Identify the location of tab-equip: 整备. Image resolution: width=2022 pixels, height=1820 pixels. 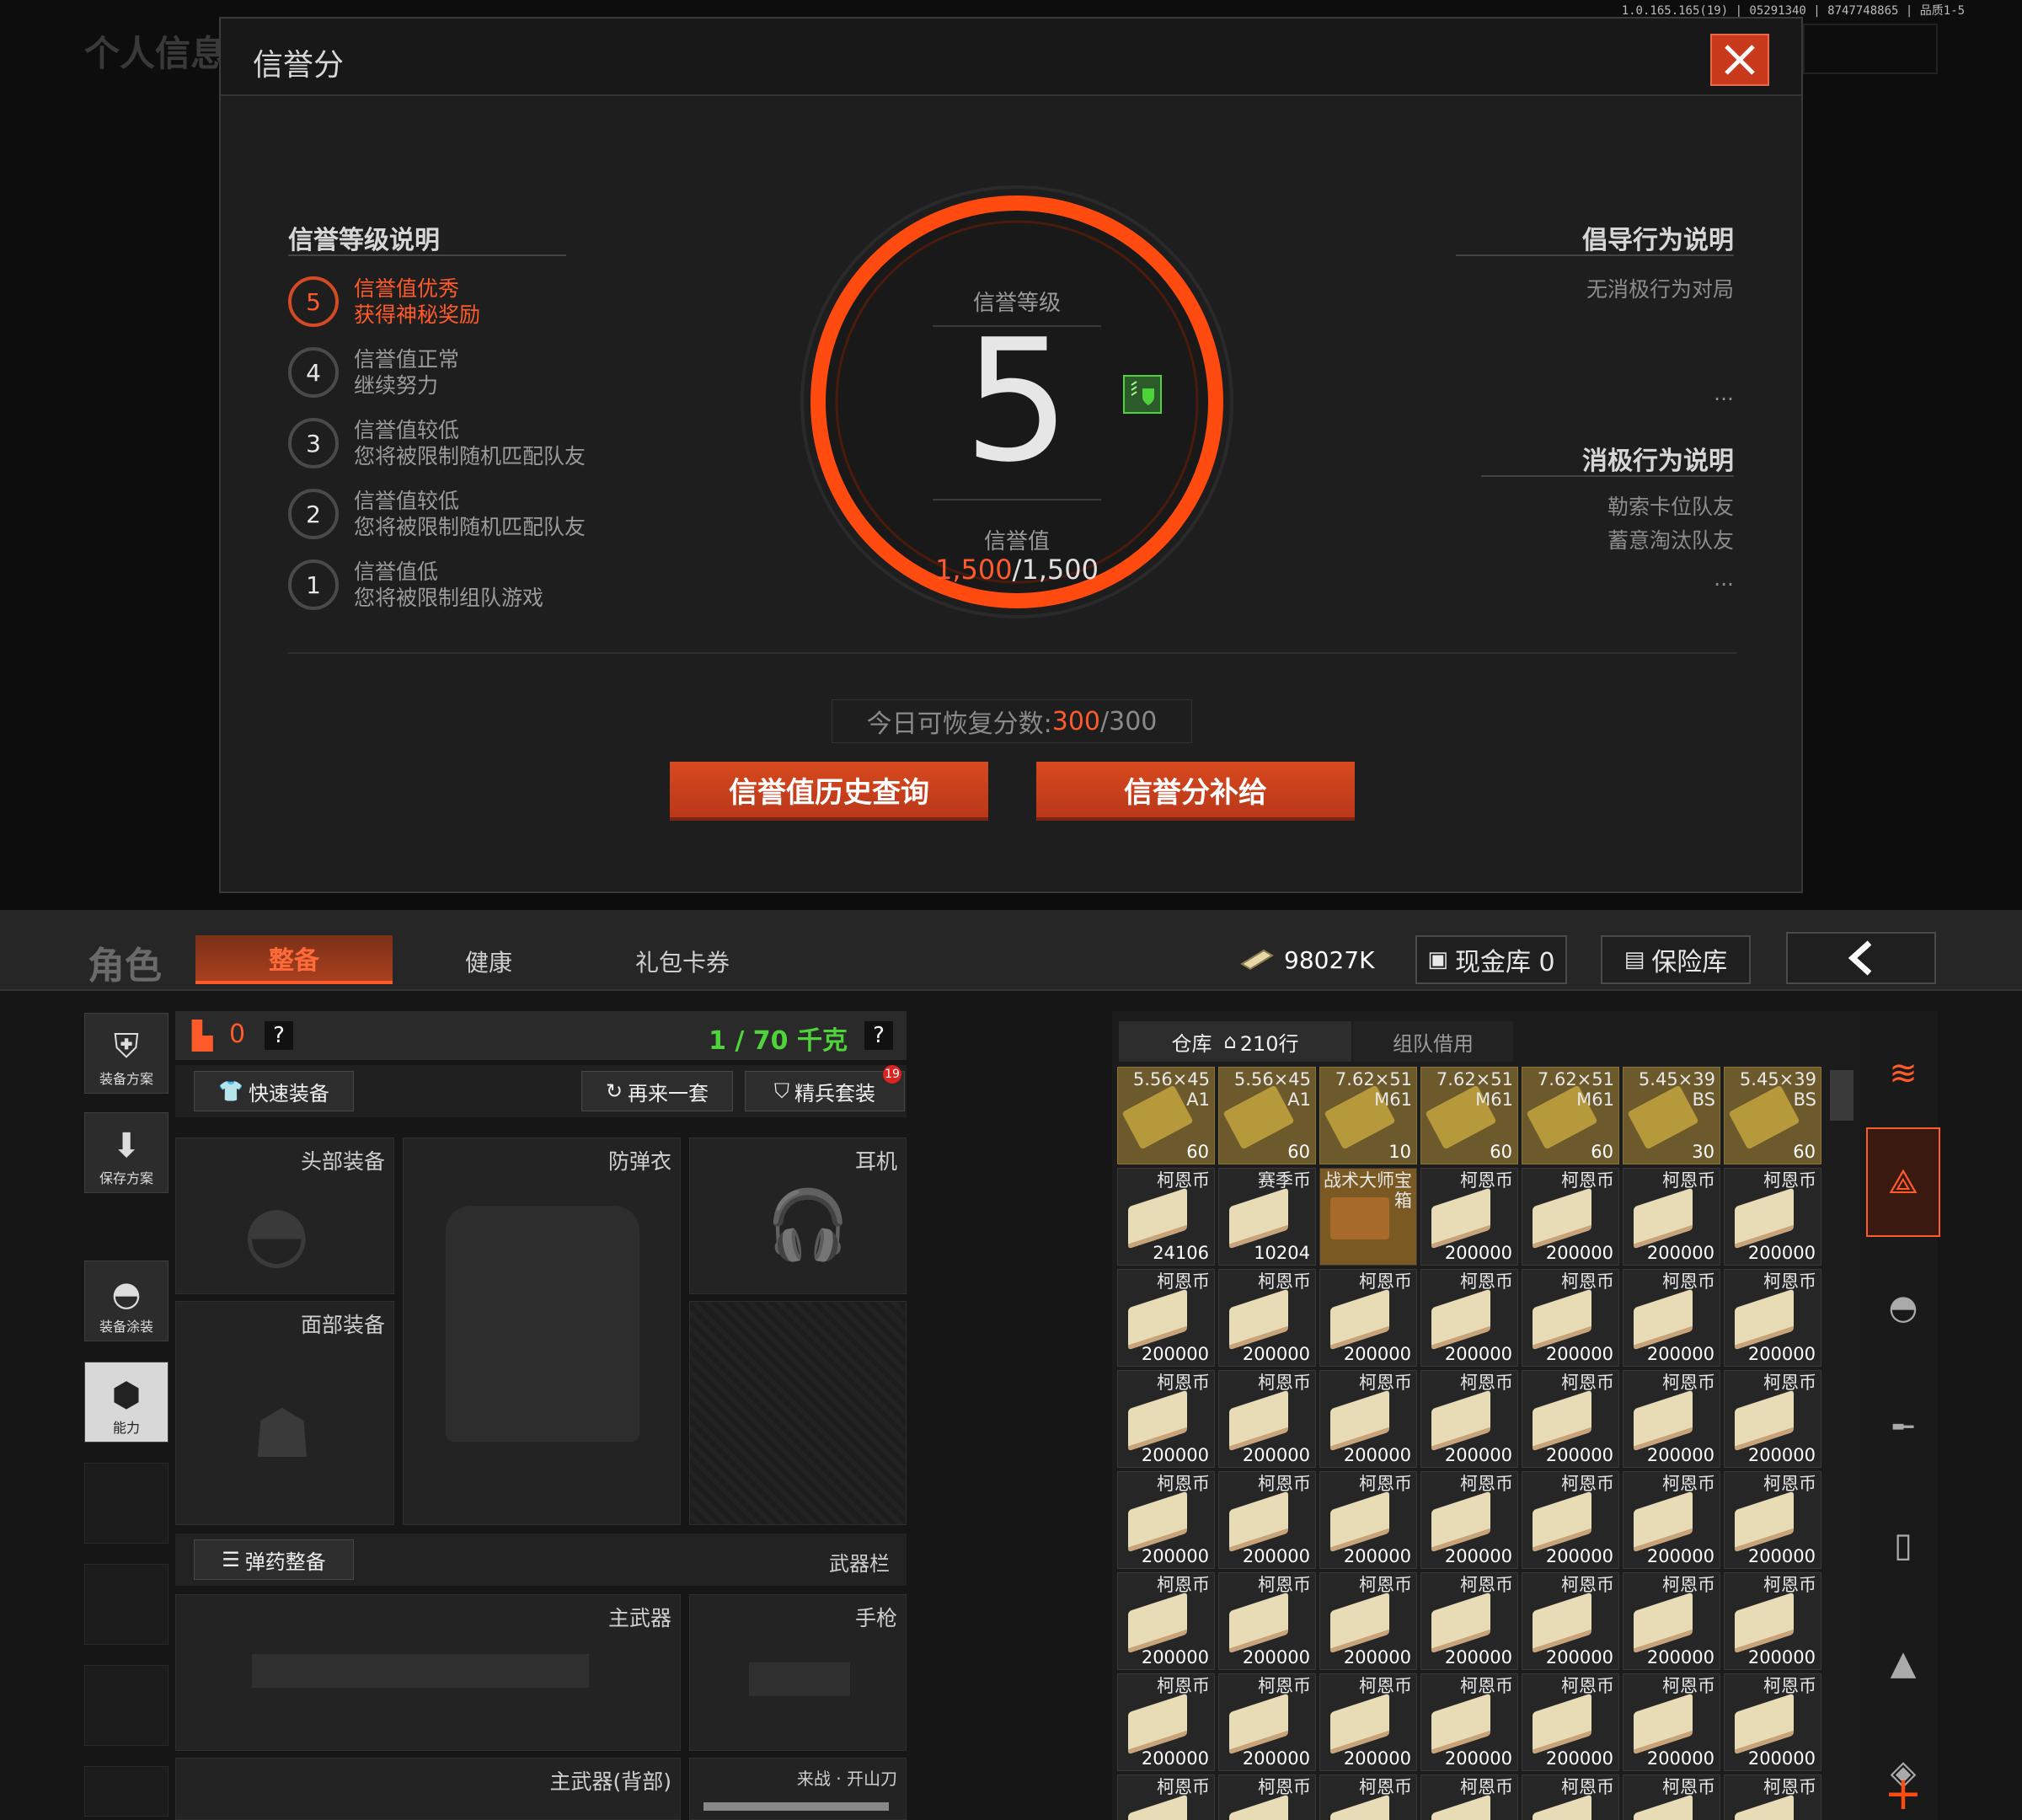
(294, 959).